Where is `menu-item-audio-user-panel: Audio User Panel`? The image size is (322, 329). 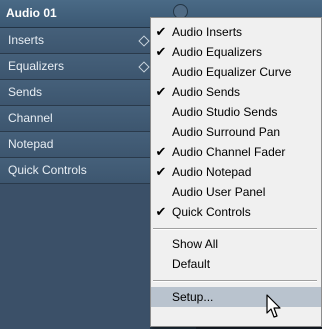 menu-item-audio-user-panel: Audio User Panel is located at coordinates (236, 192).